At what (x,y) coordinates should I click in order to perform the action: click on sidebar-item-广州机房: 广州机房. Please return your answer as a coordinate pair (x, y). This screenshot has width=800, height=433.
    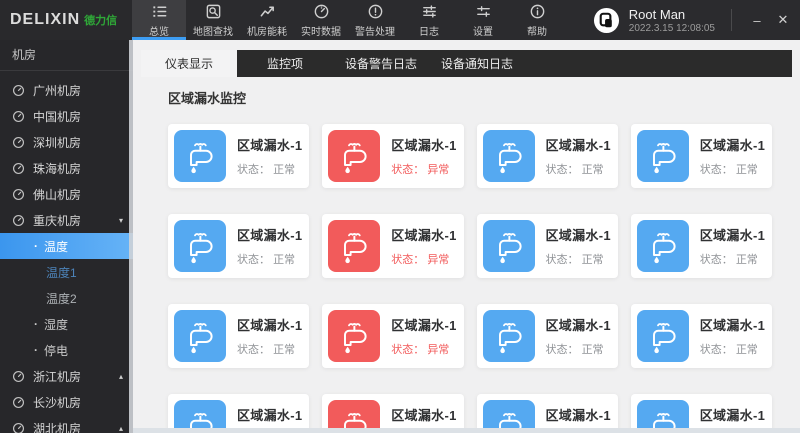
    Looking at the image, I should click on (66, 90).